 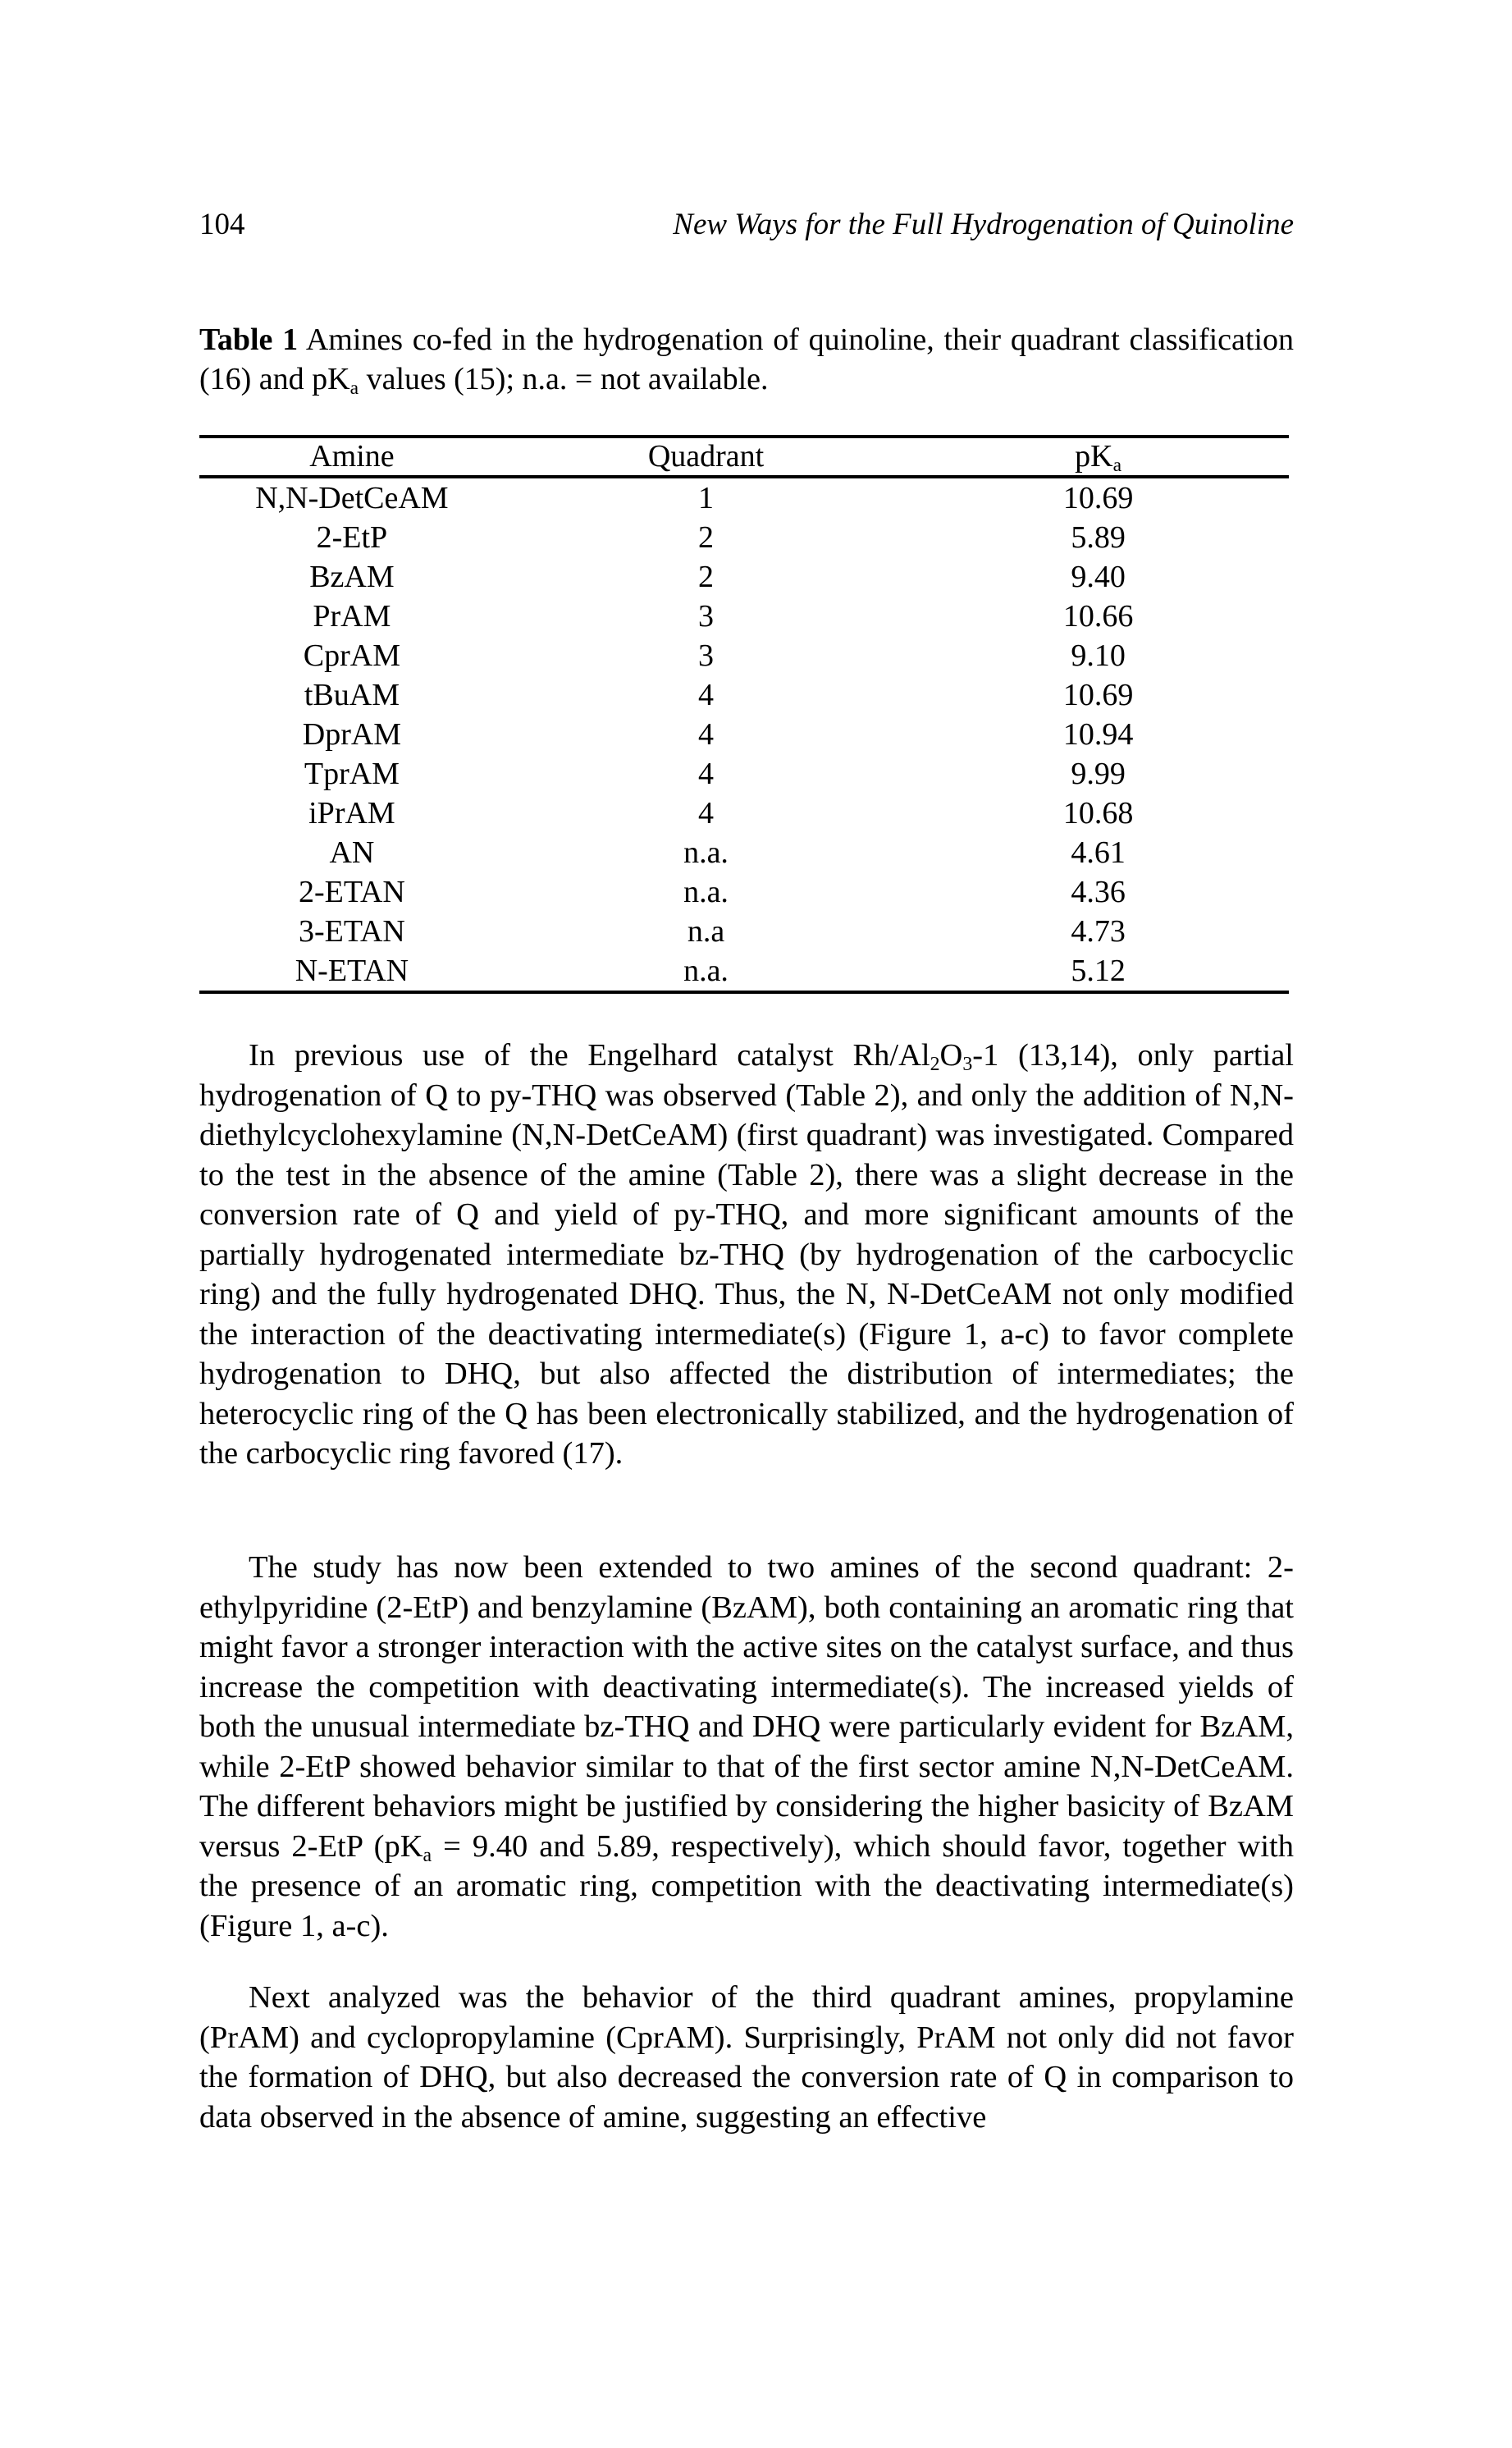 What do you see at coordinates (744, 655) in the screenshot?
I see `table-row: CprAM 3 9.10` at bounding box center [744, 655].